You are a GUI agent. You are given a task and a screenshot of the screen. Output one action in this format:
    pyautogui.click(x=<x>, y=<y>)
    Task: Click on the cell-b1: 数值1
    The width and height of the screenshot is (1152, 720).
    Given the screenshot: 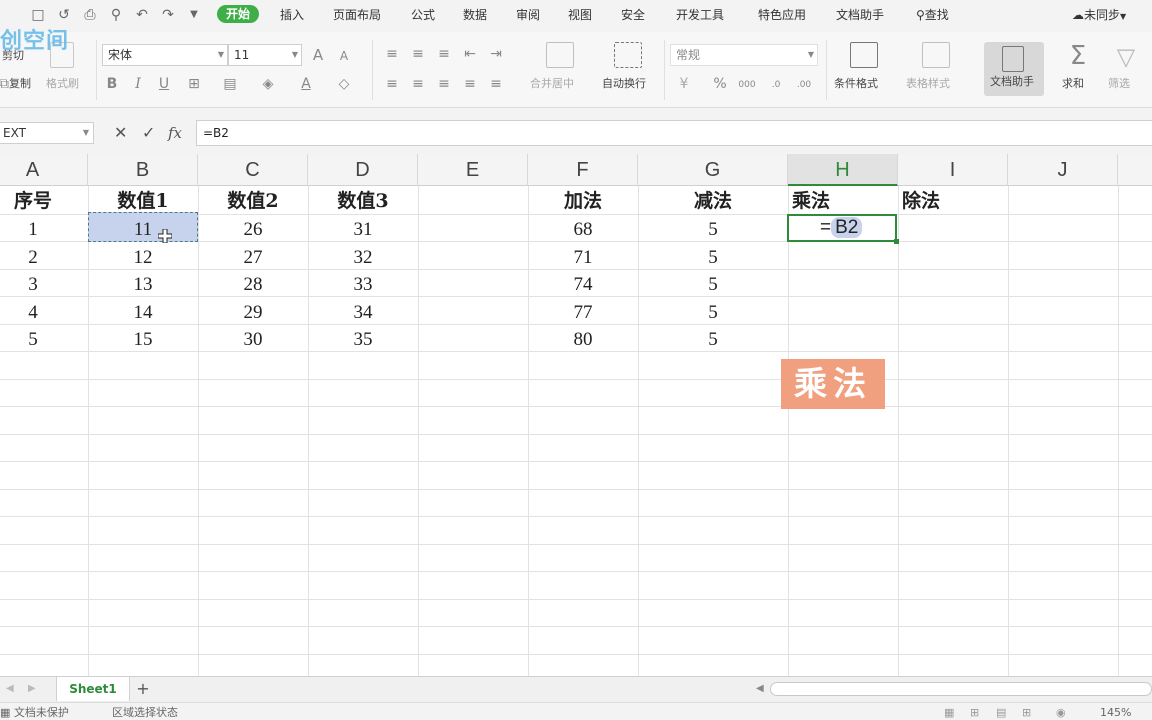 What is the action you would take?
    pyautogui.click(x=143, y=201)
    